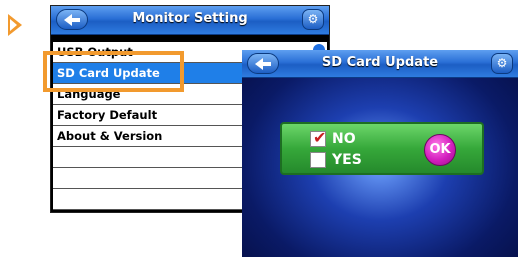 The width and height of the screenshot is (518, 257). I want to click on checkbox-yes, so click(318, 160).